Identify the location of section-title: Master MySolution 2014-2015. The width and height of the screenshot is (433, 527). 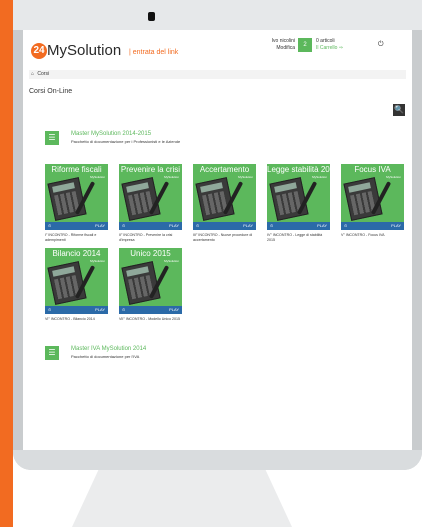
(111, 134).